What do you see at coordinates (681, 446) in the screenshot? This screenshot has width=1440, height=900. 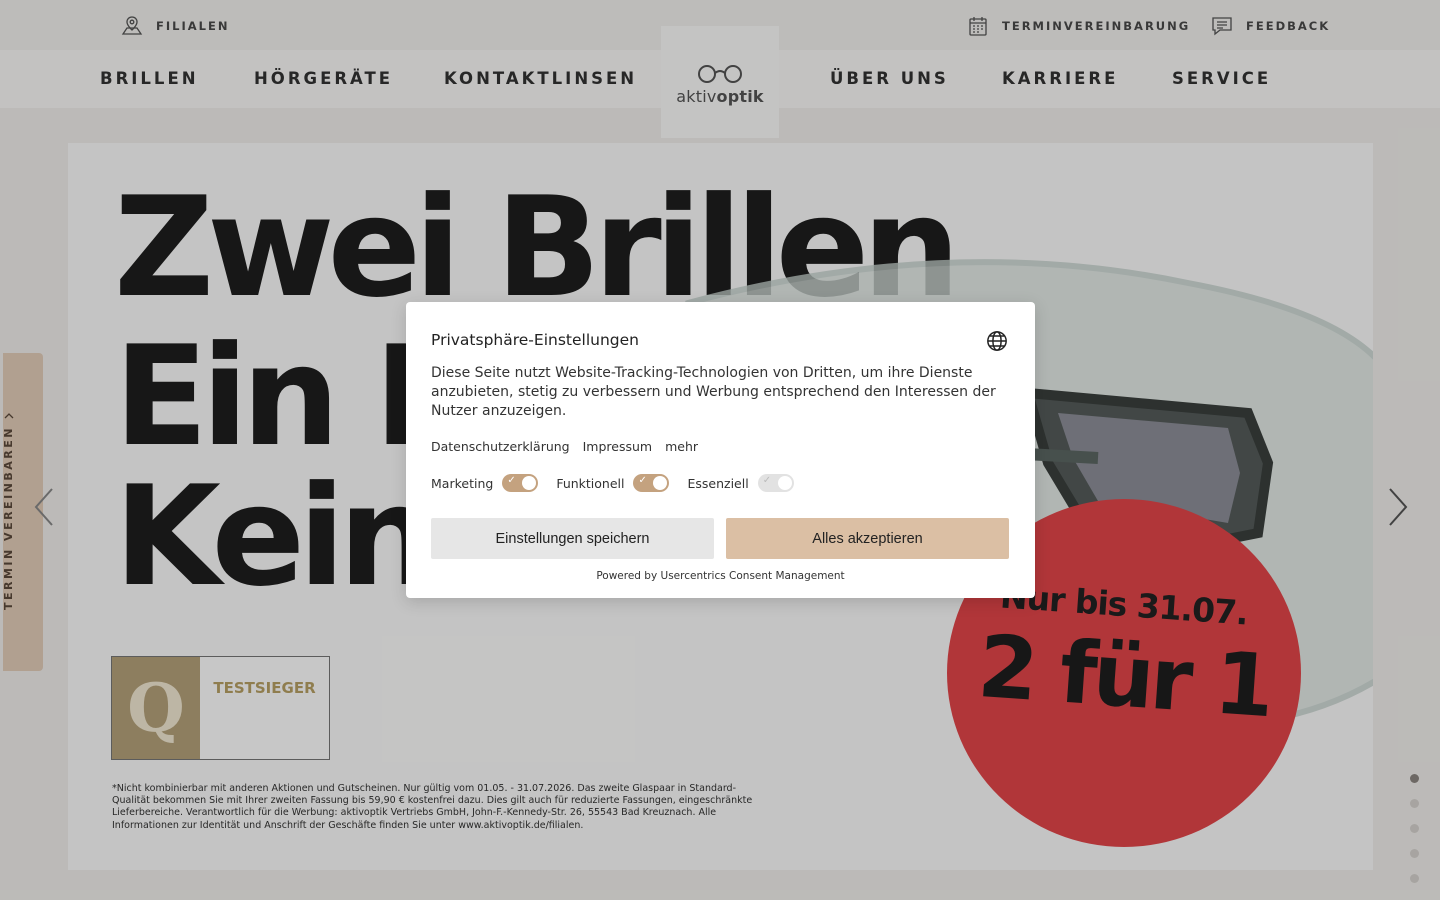 I see `more-link: mehr` at bounding box center [681, 446].